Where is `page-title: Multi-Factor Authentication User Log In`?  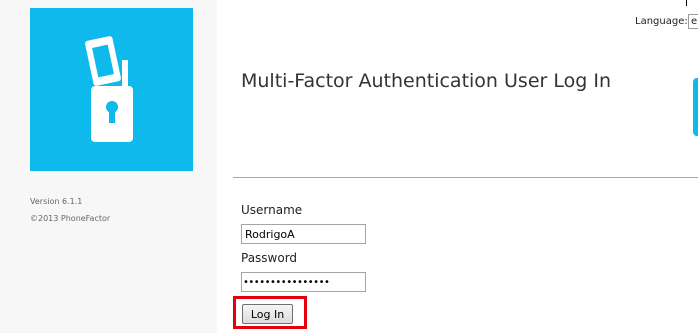 page-title: Multi-Factor Authentication User Log In is located at coordinates (426, 81).